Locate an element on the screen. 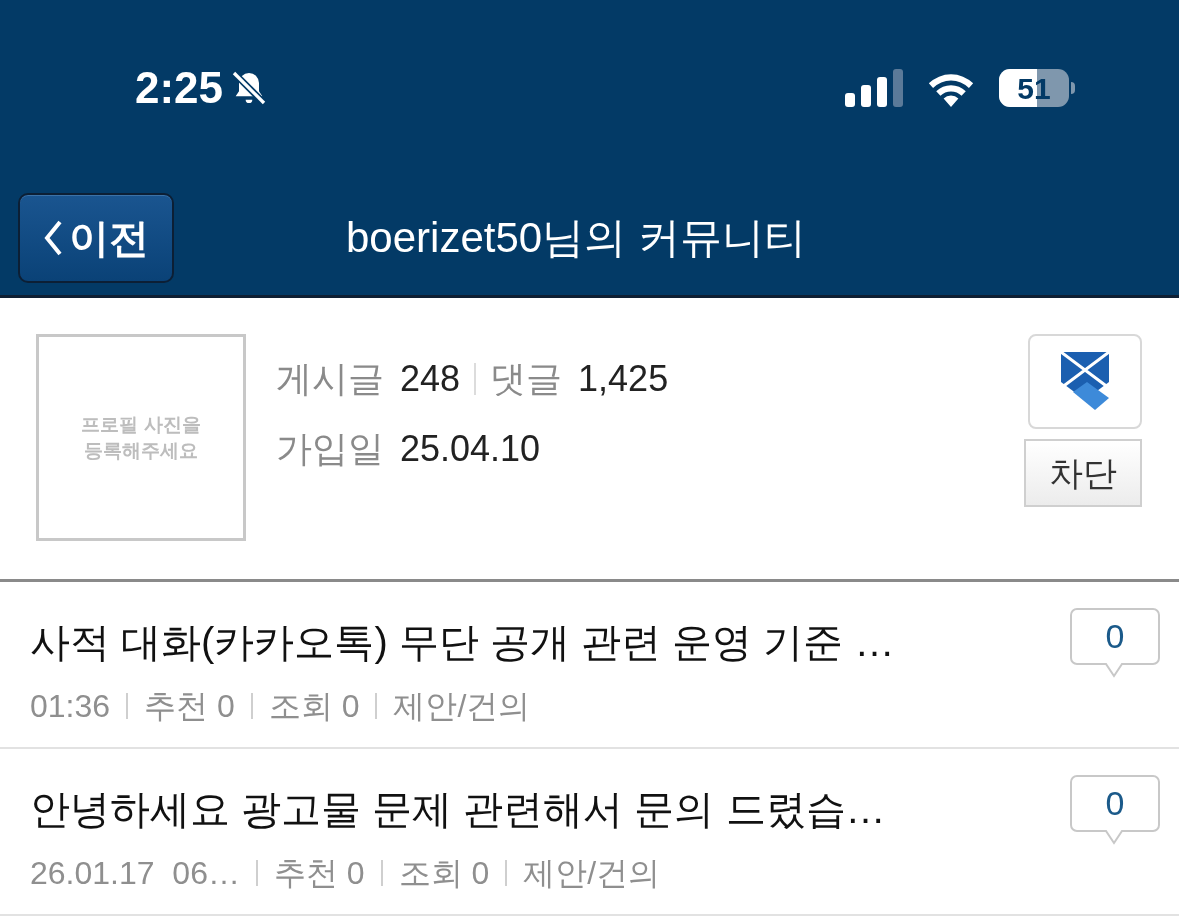 The image size is (1179, 918). status-time: 2:25 is located at coordinates (179, 88).